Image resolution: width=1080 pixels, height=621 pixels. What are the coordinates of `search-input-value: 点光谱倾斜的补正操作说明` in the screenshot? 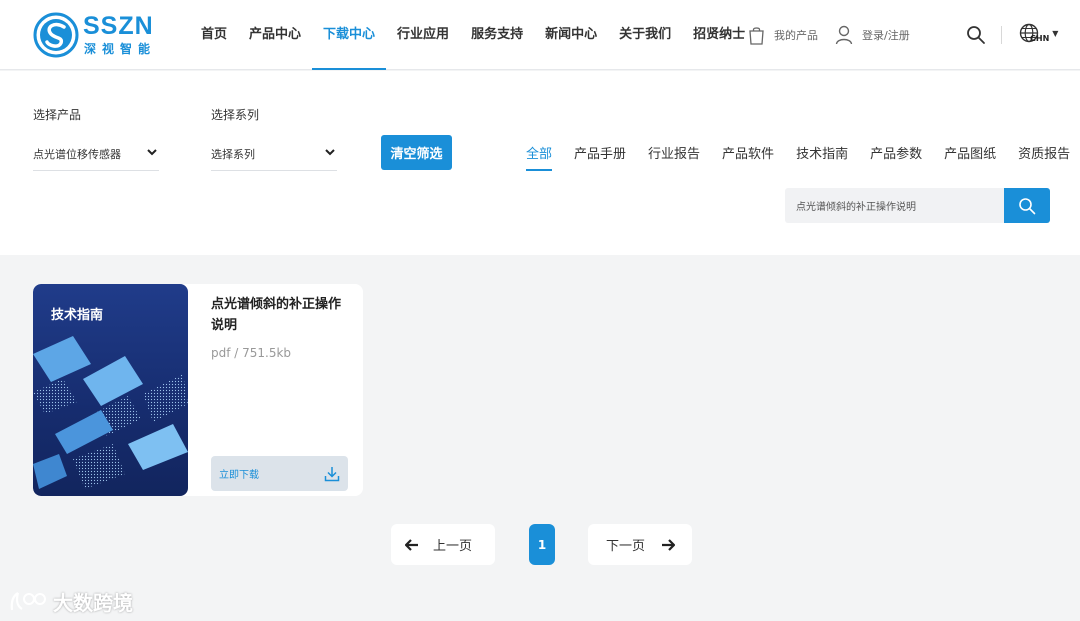 It's located at (856, 207).